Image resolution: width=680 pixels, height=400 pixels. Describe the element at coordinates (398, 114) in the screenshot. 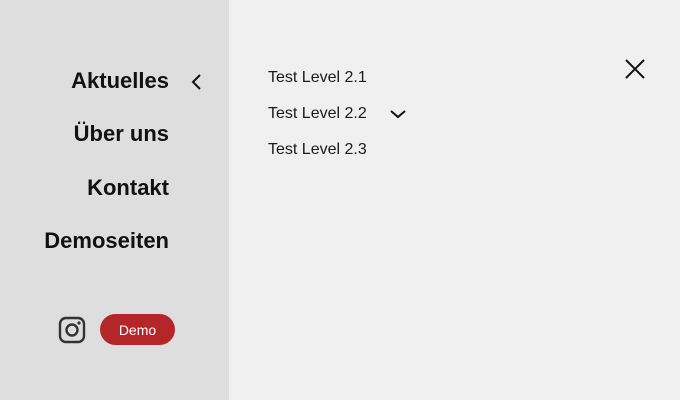

I see `chevron-down-icon` at that location.